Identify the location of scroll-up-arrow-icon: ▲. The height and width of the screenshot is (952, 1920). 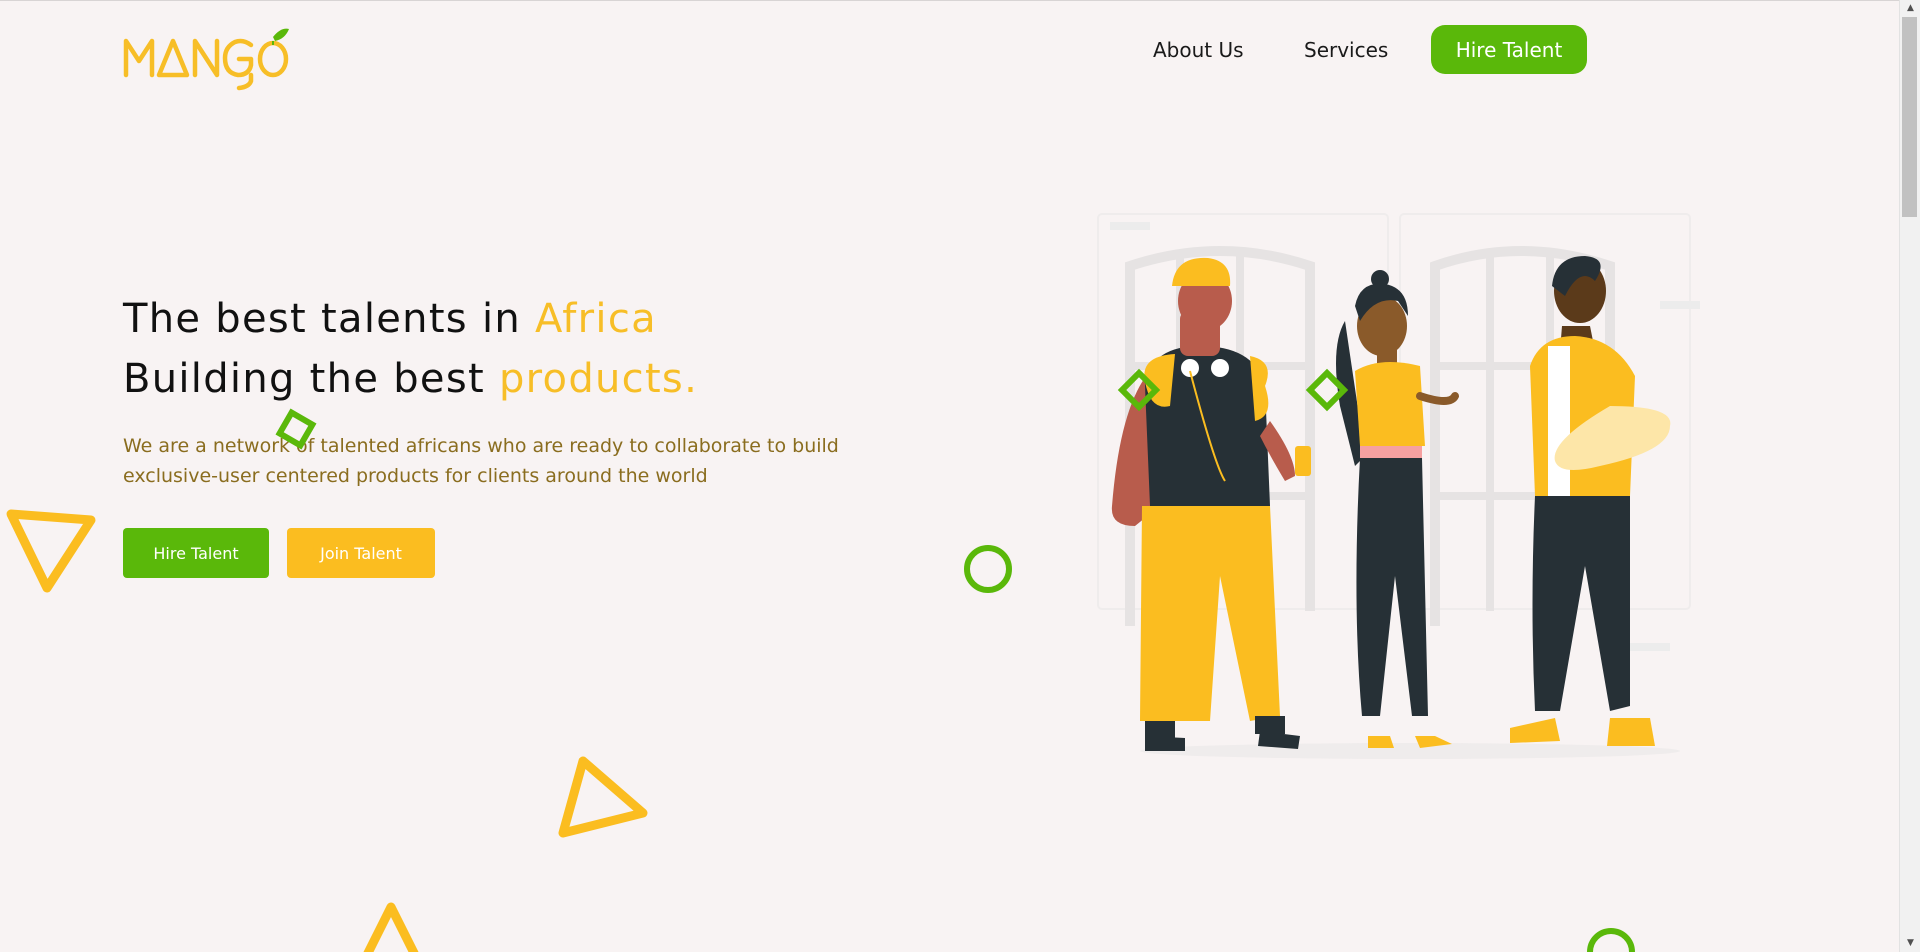
(1910, 8).